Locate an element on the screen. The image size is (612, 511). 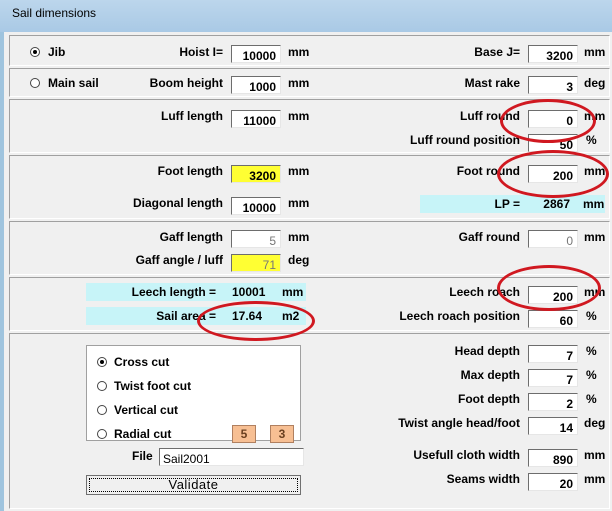
jib-panel: Jib Hoist I= 10000 mm Base J= 3200 mm is located at coordinates (309, 50).